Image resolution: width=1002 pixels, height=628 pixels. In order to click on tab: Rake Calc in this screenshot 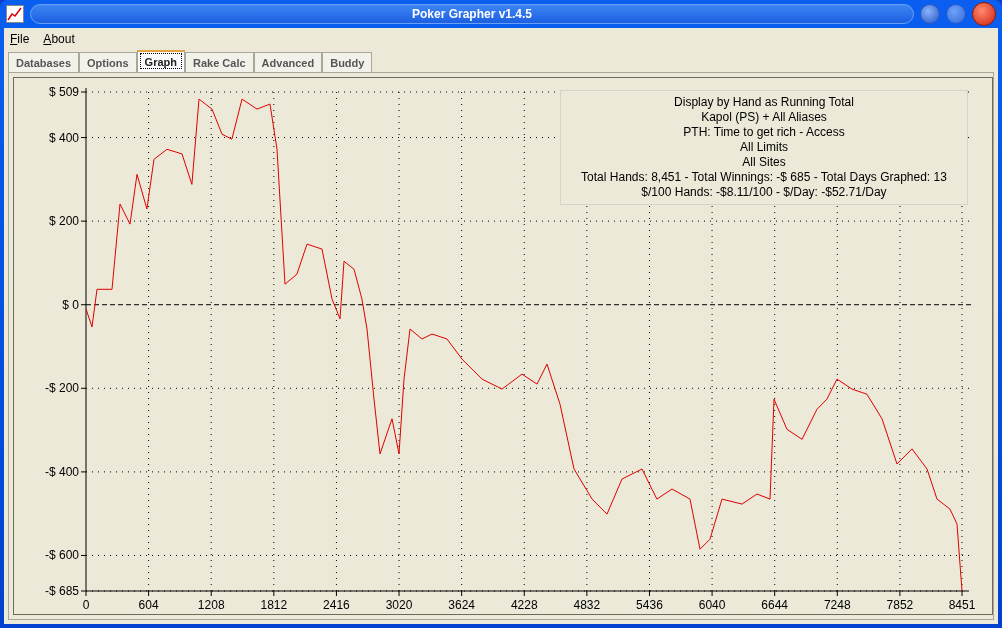, I will do `click(219, 62)`.